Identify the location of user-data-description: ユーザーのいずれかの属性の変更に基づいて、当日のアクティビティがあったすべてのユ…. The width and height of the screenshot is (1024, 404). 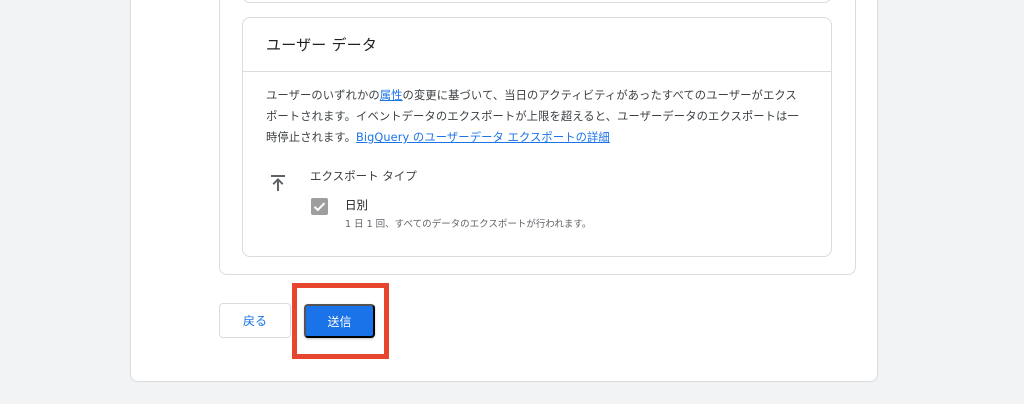
(537, 116).